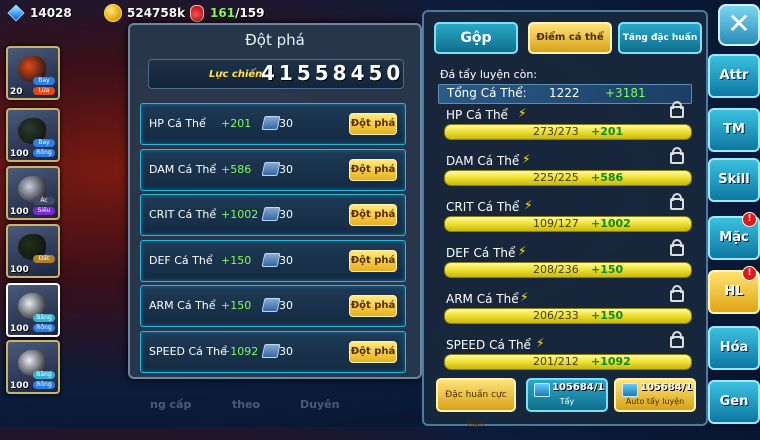  I want to click on gem-value: 14028, so click(51, 13).